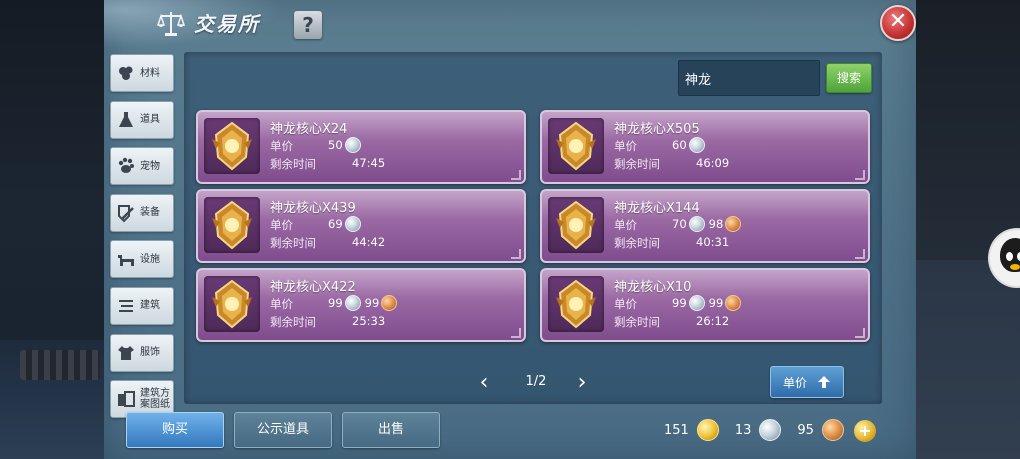 The height and width of the screenshot is (459, 1020). Describe the element at coordinates (369, 163) in the screenshot. I see `time-remaining: 47:45` at that location.